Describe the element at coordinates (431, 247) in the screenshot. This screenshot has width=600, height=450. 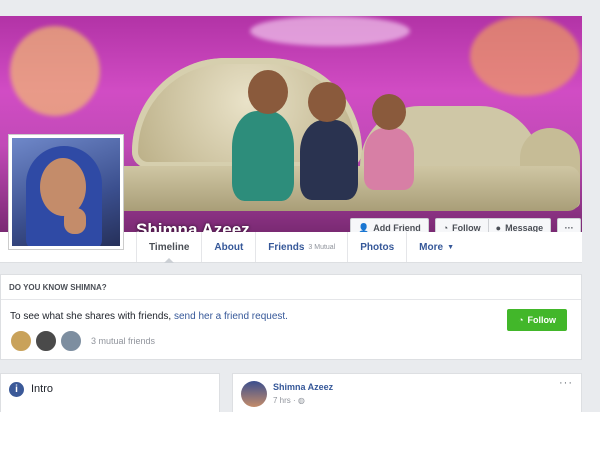
I see `tab-label: More` at that location.